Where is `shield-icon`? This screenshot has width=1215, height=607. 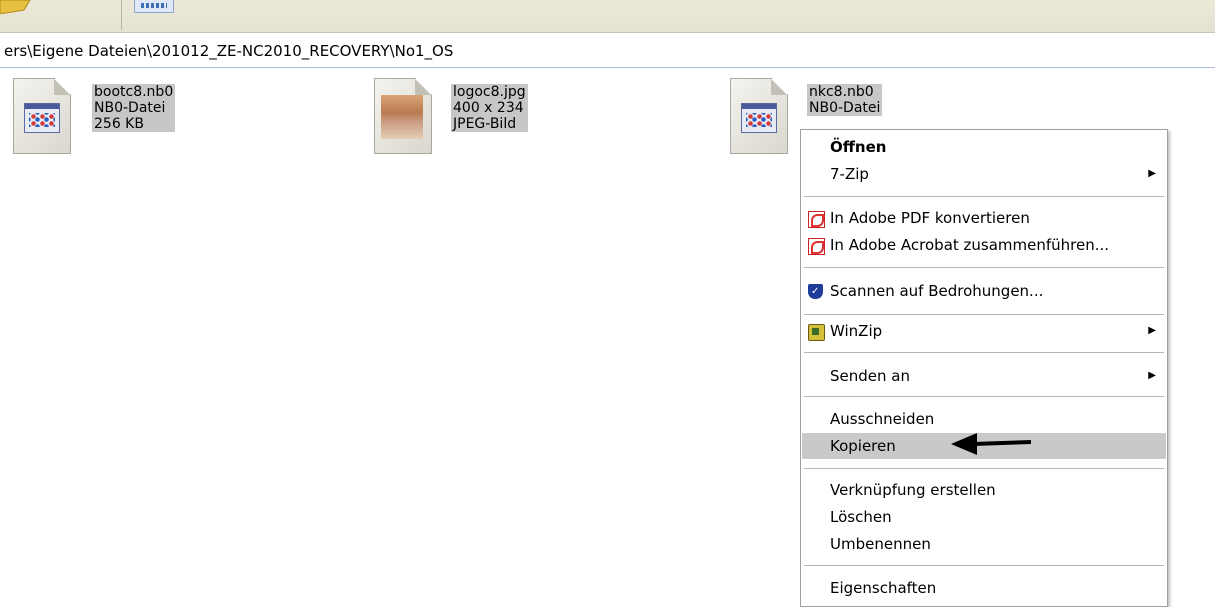 shield-icon is located at coordinates (815, 292).